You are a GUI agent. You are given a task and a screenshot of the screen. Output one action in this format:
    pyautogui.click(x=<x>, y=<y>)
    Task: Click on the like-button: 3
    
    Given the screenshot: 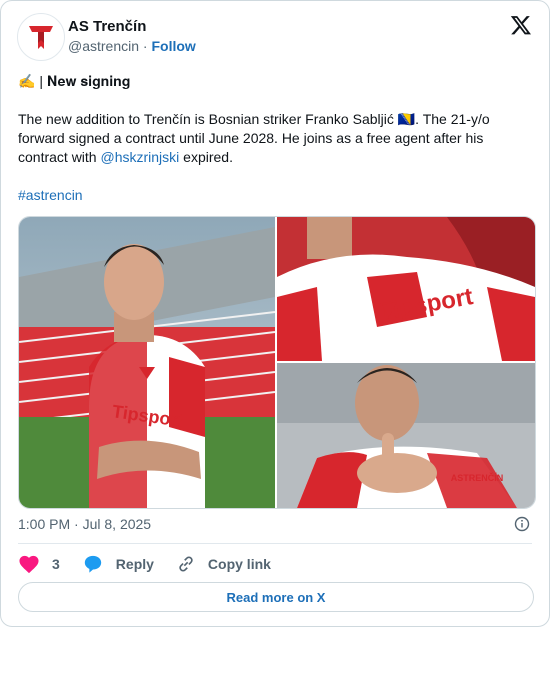 What is the action you would take?
    pyautogui.click(x=39, y=564)
    